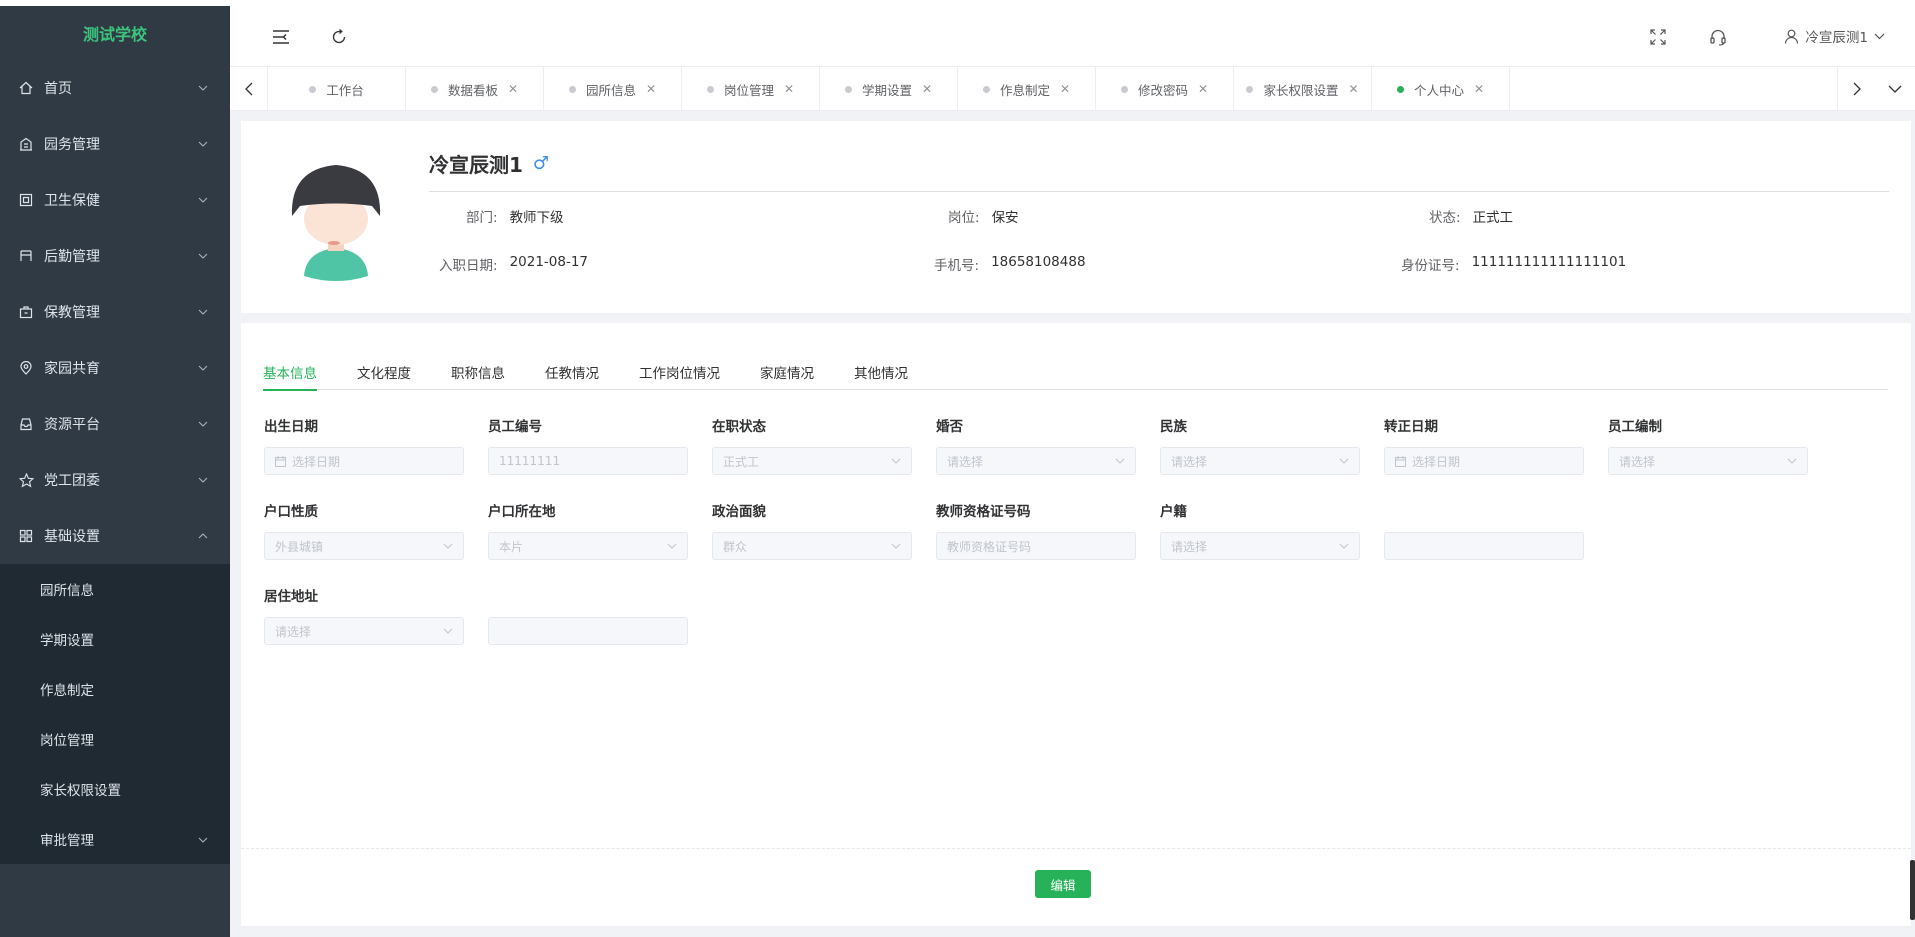 The image size is (1915, 937). Describe the element at coordinates (572, 371) in the screenshot. I see `tab-teaching: 任教情况` at that location.